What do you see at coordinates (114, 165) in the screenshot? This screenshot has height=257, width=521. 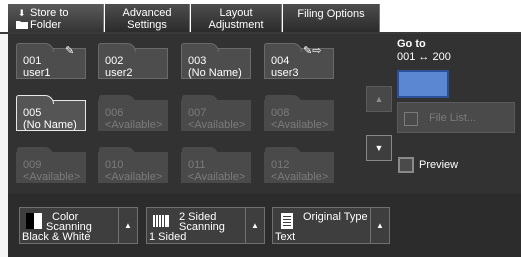 I see `folder-number: 010` at bounding box center [114, 165].